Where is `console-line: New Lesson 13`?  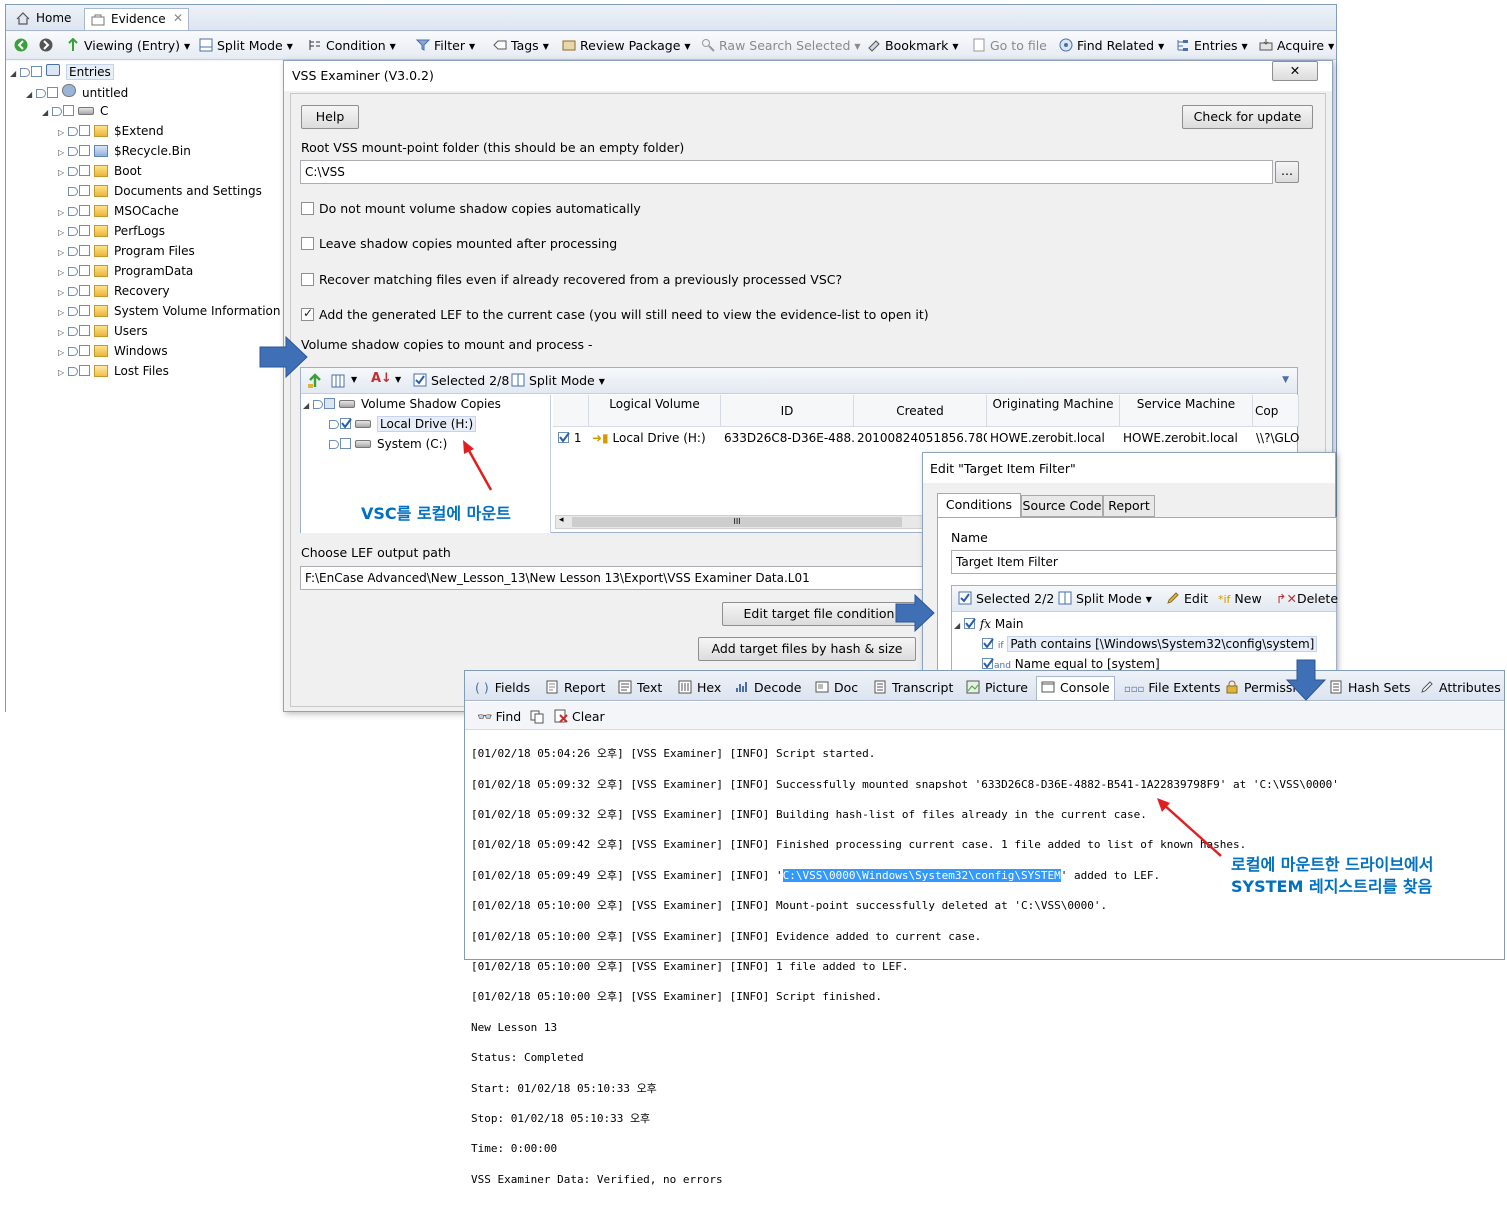
console-line: New Lesson 13 is located at coordinates (514, 1027).